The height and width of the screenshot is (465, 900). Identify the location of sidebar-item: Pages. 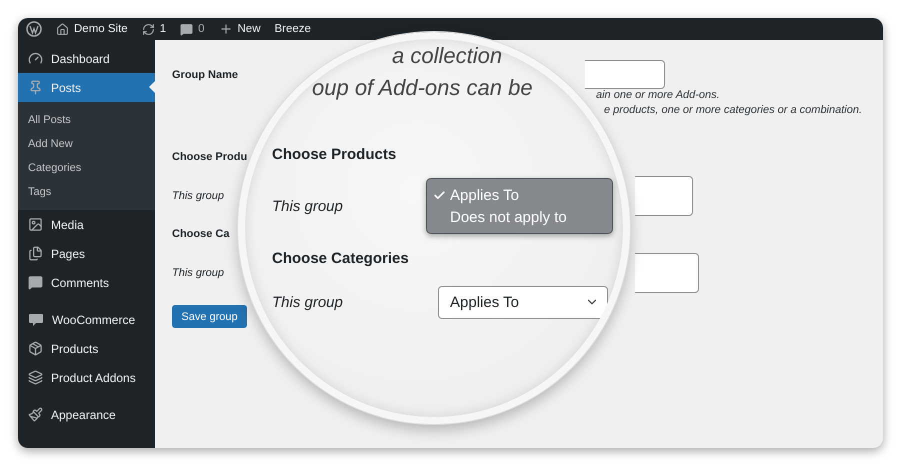
(86, 253).